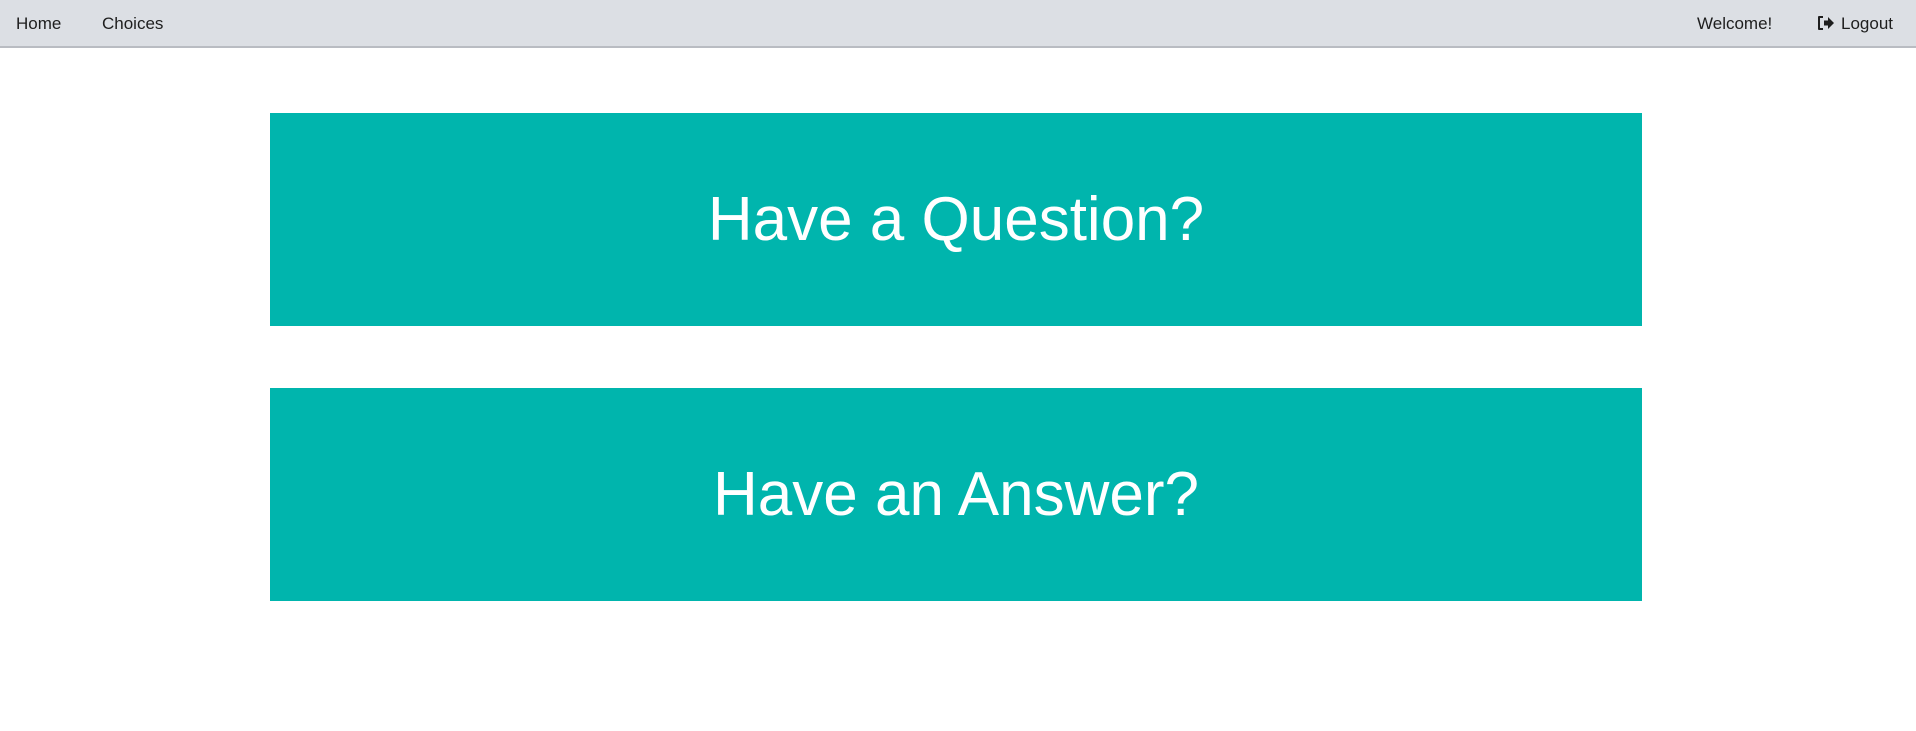  What do you see at coordinates (1826, 23) in the screenshot?
I see `sign-out-icon` at bounding box center [1826, 23].